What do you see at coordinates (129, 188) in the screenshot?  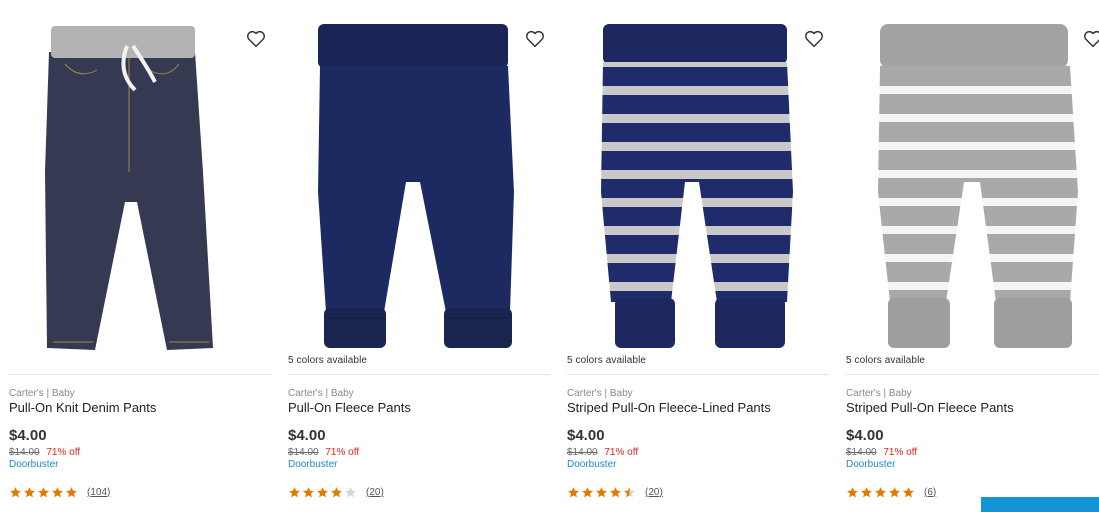 I see `pants-denim-icon` at bounding box center [129, 188].